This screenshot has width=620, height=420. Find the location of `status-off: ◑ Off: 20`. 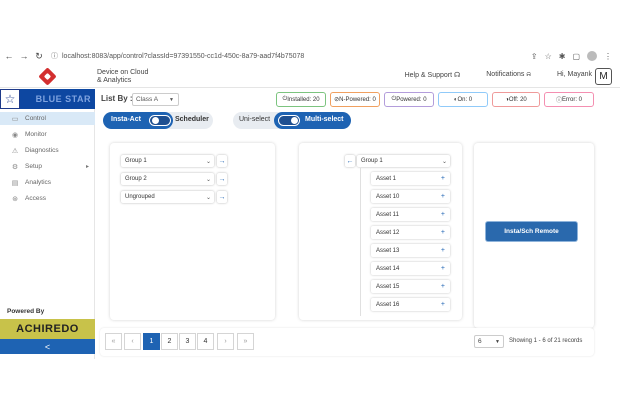

status-off: ◑ Off: 20 is located at coordinates (516, 99).